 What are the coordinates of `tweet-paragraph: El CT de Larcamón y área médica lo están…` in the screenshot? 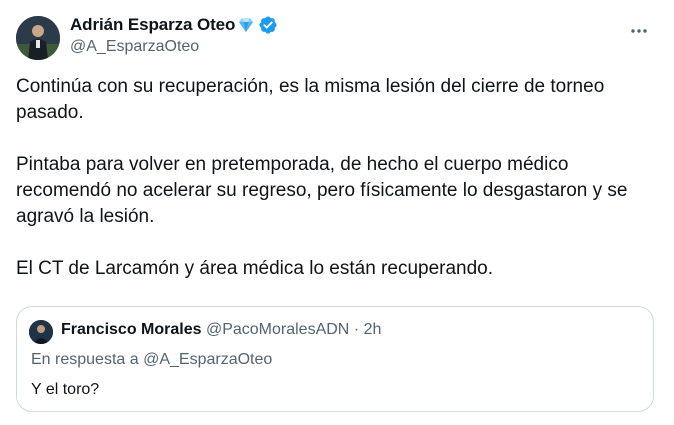 It's located at (255, 268).